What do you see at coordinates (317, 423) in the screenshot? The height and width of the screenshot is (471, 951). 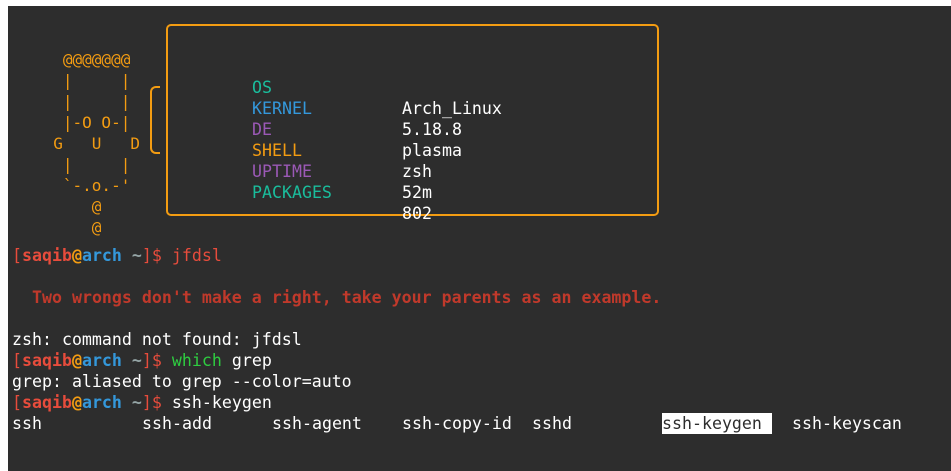 I see `completion-item: ssh-agent` at bounding box center [317, 423].